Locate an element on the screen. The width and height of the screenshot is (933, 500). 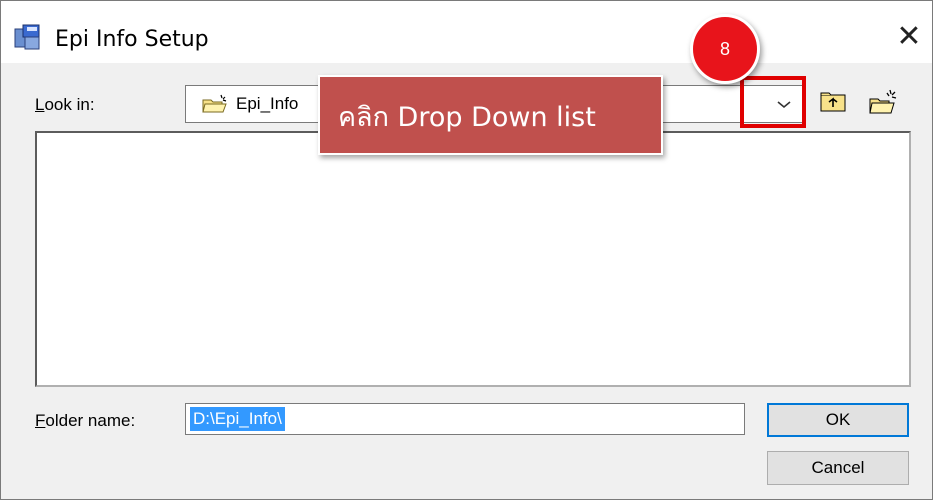
look-in-label: Look in: is located at coordinates (65, 105).